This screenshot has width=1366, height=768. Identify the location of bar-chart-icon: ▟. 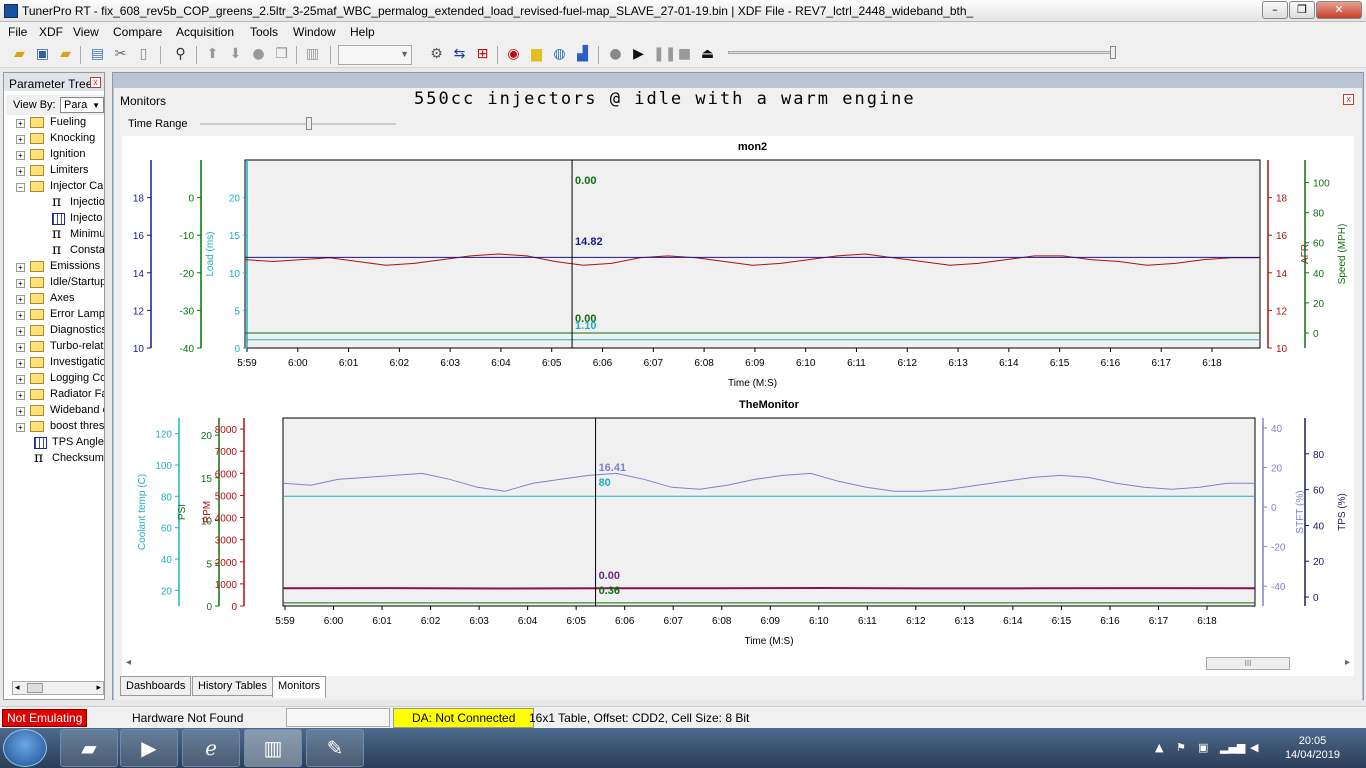
(582, 54).